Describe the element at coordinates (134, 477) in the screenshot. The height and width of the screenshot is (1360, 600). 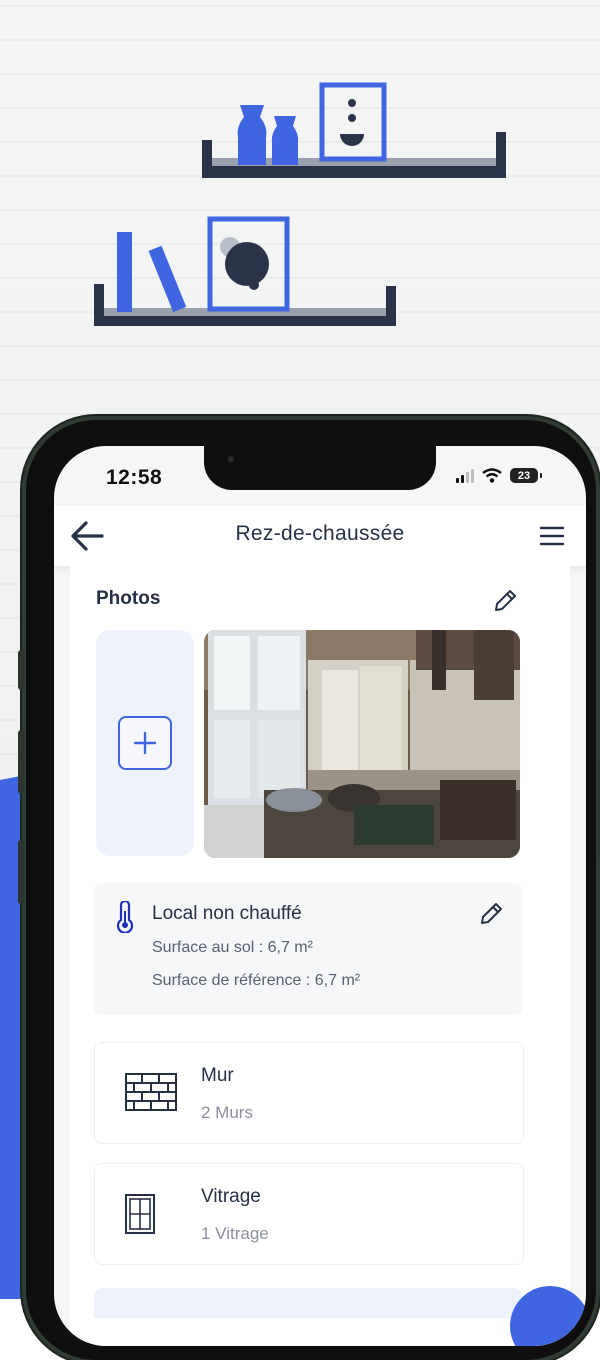
I see `status-time: 12:58` at that location.